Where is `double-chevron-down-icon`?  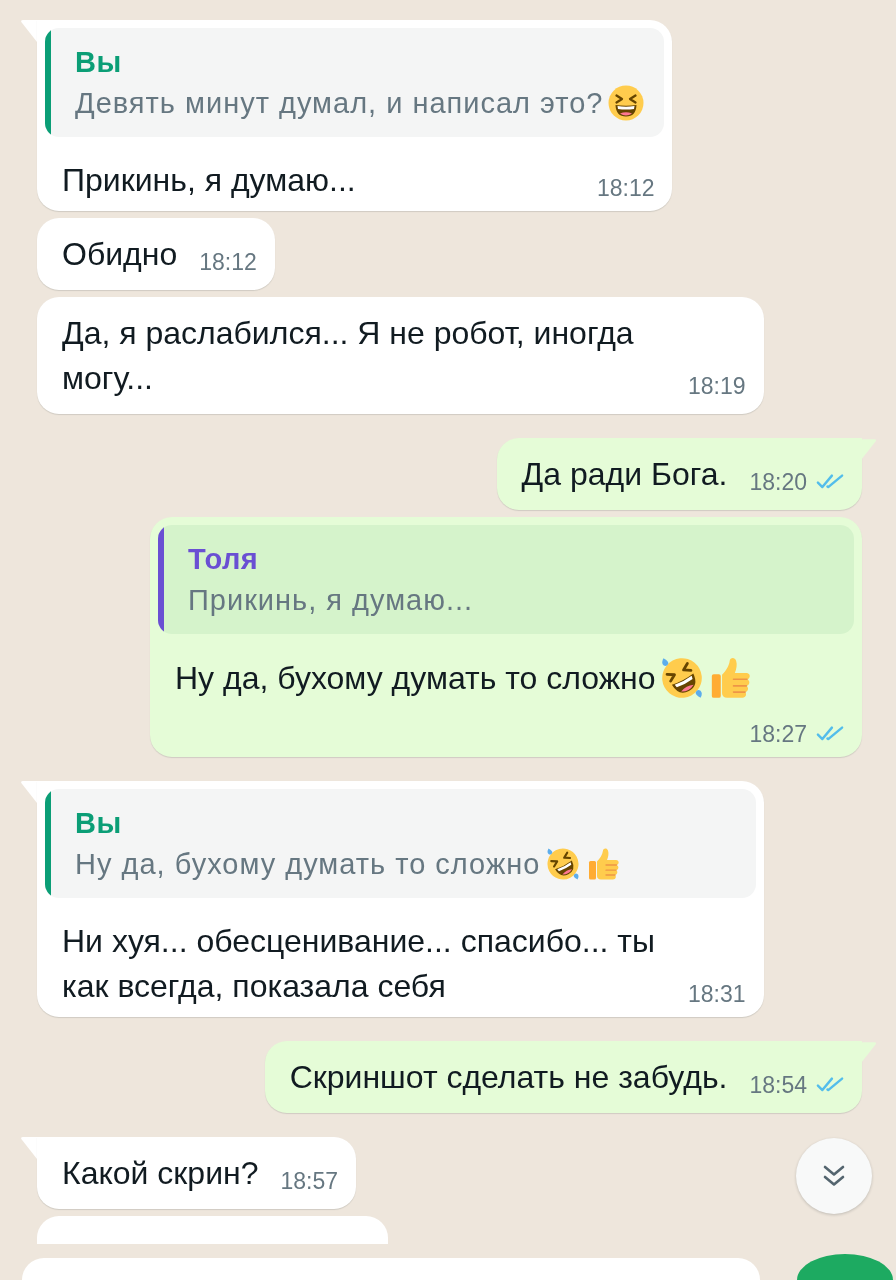
double-chevron-down-icon is located at coordinates (834, 1176).